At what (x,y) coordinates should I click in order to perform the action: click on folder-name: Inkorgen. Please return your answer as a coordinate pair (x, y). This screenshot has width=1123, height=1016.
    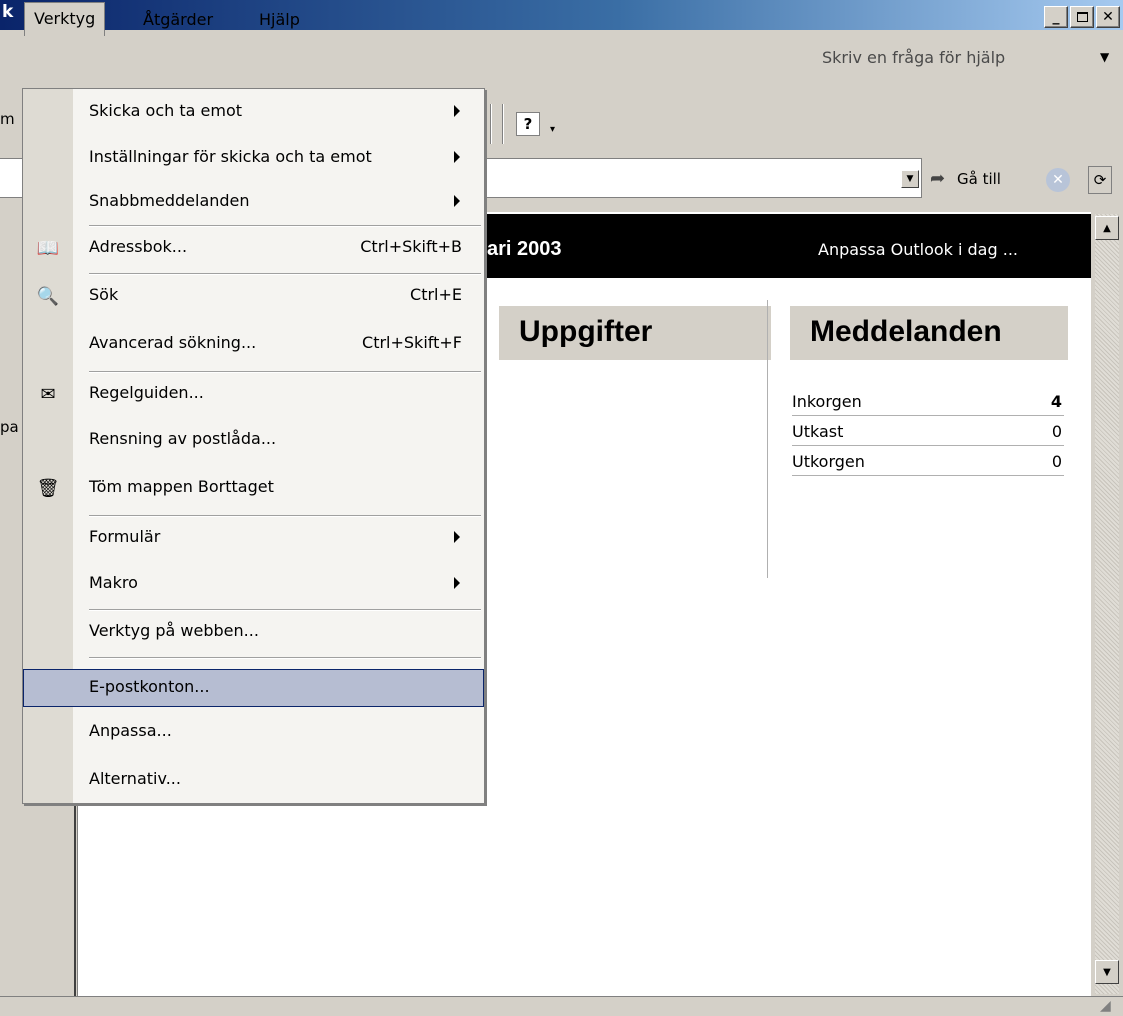
    Looking at the image, I should click on (827, 401).